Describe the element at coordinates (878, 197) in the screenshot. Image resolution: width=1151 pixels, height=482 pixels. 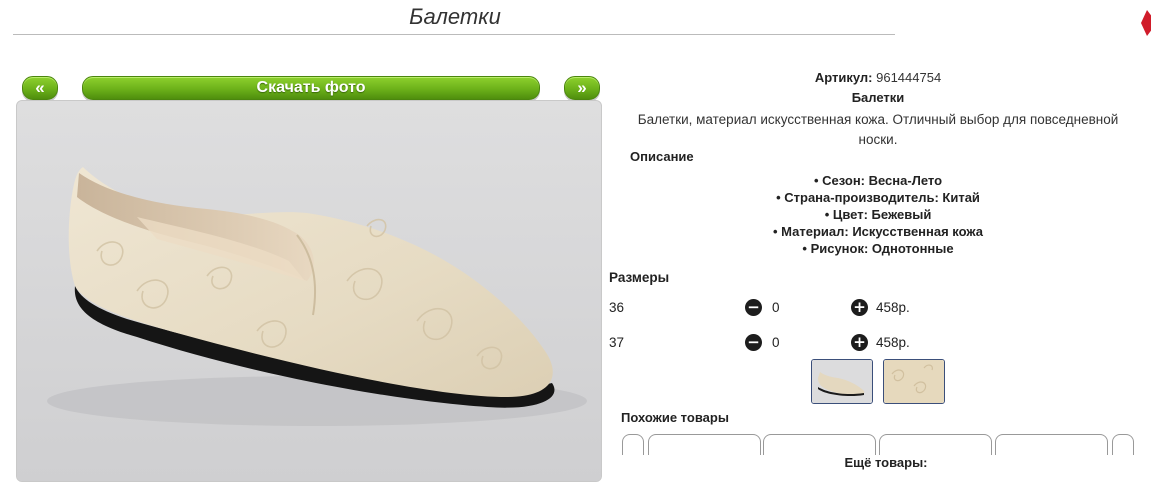
I see `property-country: Страна-производитель: Китай` at that location.